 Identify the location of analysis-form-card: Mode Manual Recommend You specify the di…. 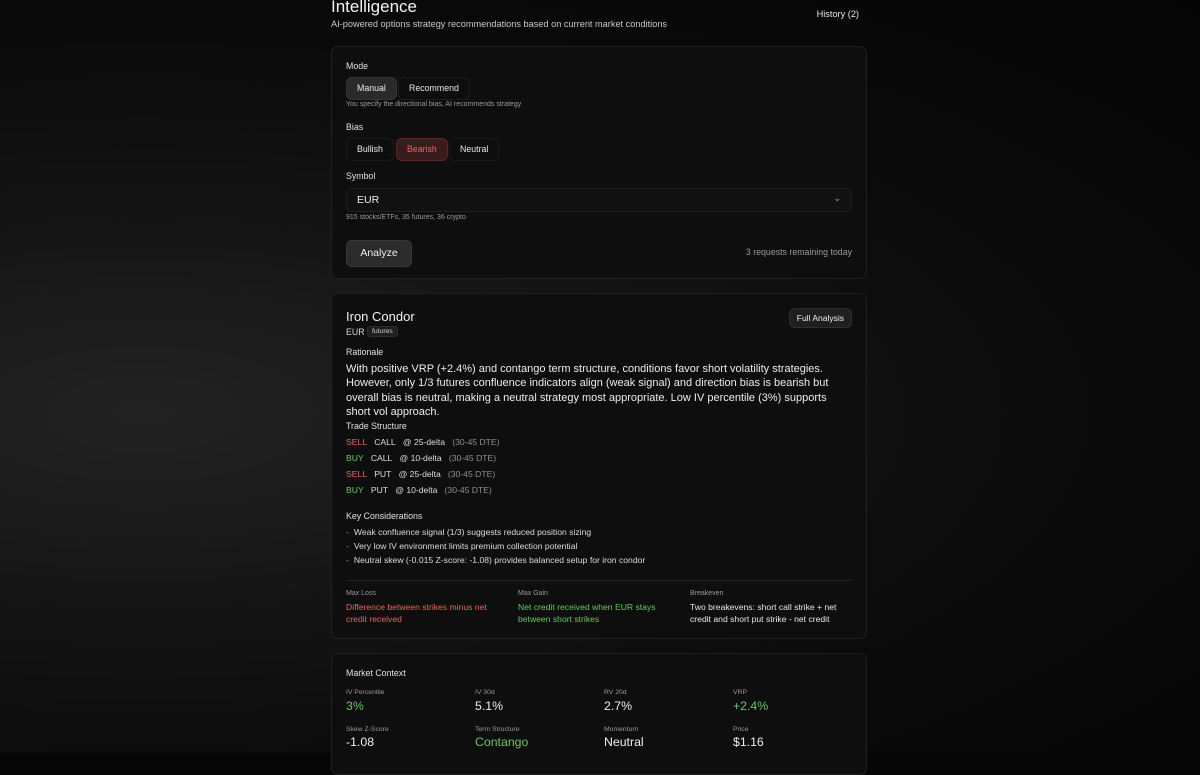
(599, 162).